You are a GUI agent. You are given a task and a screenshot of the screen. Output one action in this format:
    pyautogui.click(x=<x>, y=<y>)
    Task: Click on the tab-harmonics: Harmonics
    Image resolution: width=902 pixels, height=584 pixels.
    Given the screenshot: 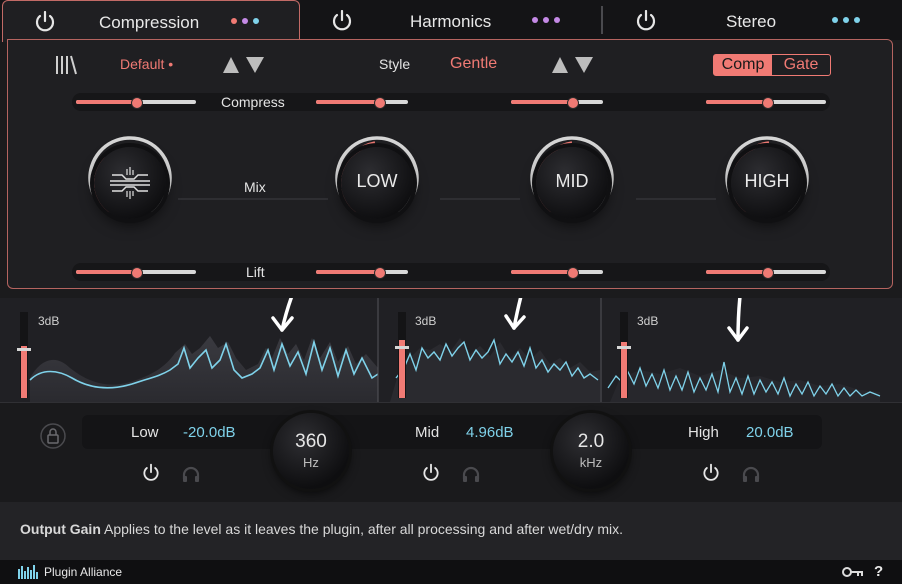 What is the action you would take?
    pyautogui.click(x=450, y=20)
    